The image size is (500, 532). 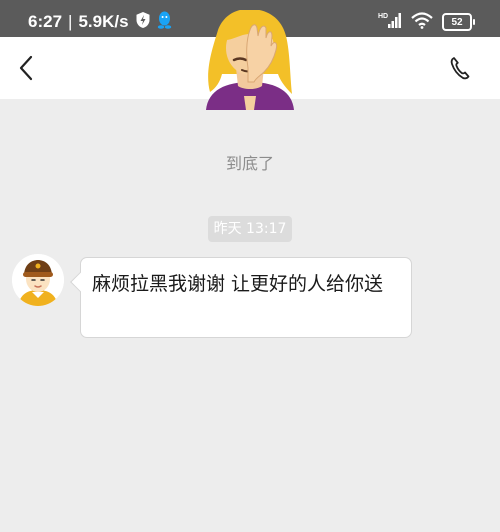 I want to click on battery-icon: 52, so click(x=458, y=22).